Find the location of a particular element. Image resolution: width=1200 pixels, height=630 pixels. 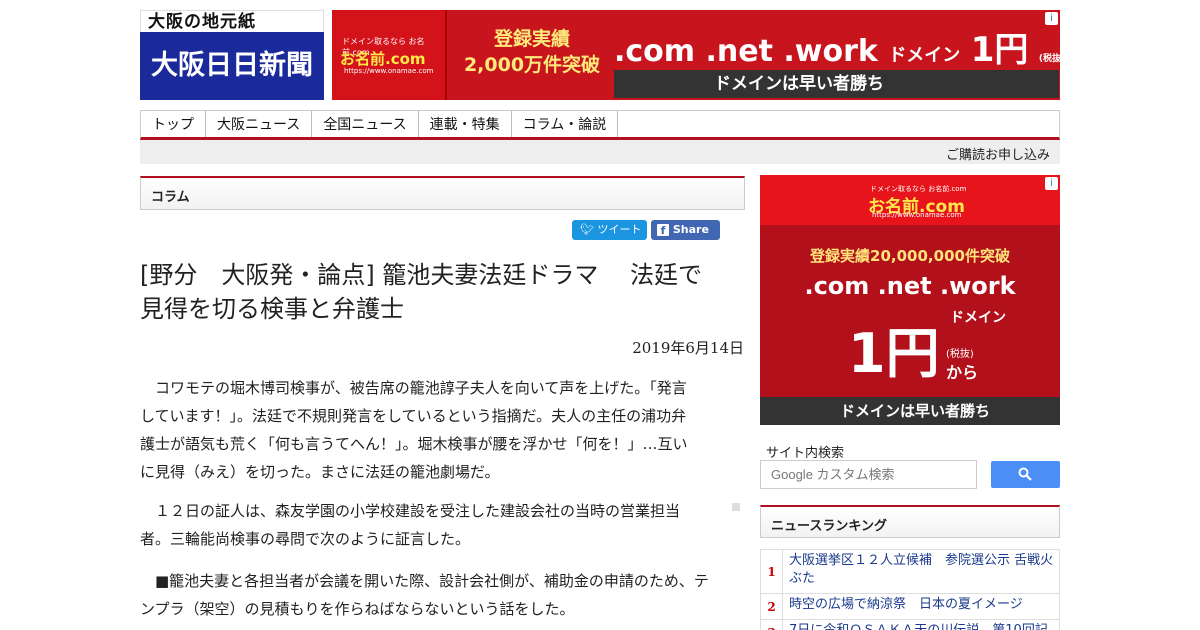

paragraph-line: ■籠池夫妻と各担当者が会議を開いた際、設計会社側が、補助金の申請のため、テ is located at coordinates (424, 581).